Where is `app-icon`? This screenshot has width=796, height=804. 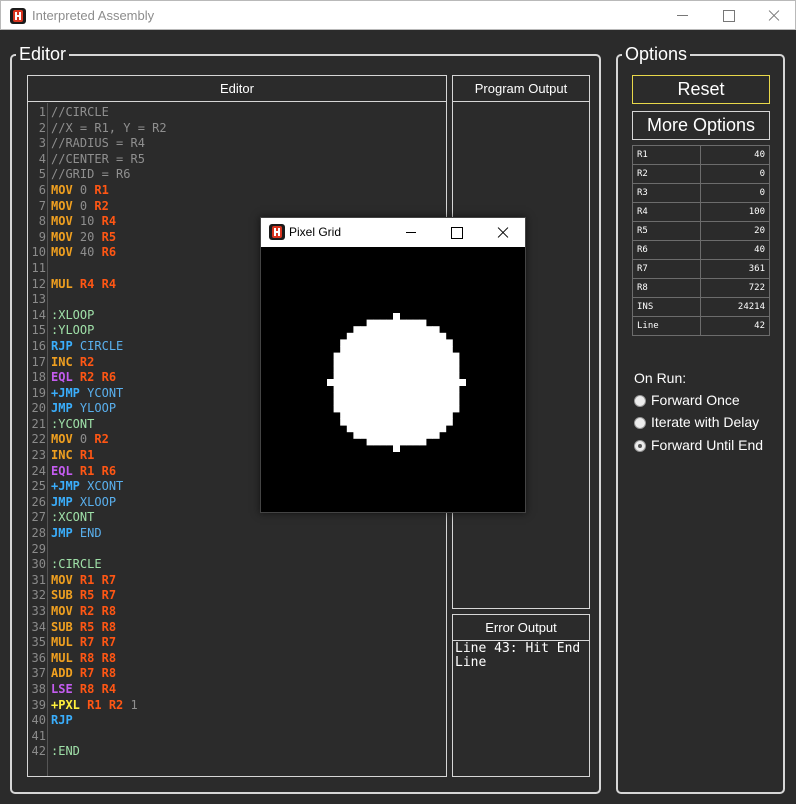 app-icon is located at coordinates (18, 16).